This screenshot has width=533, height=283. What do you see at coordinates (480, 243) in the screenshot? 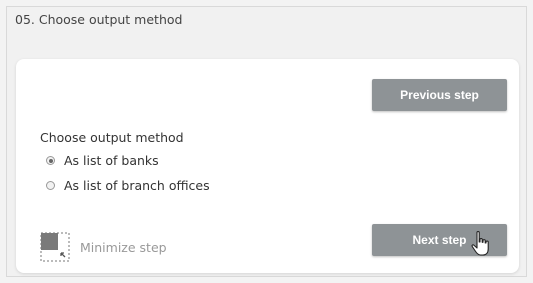
I see `hand-cursor-icon` at bounding box center [480, 243].